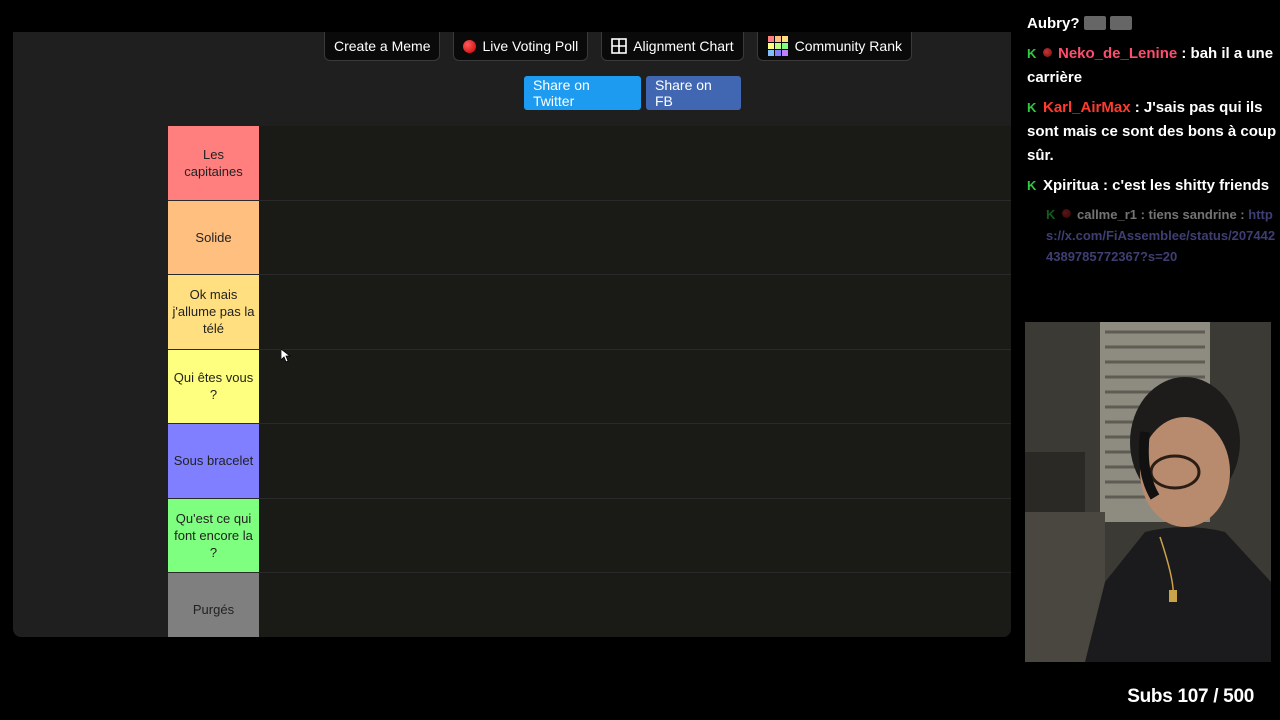 Image resolution: width=1280 pixels, height=720 pixels. What do you see at coordinates (683, 46) in the screenshot?
I see `alignment-chart-label: Alignment Chart` at bounding box center [683, 46].